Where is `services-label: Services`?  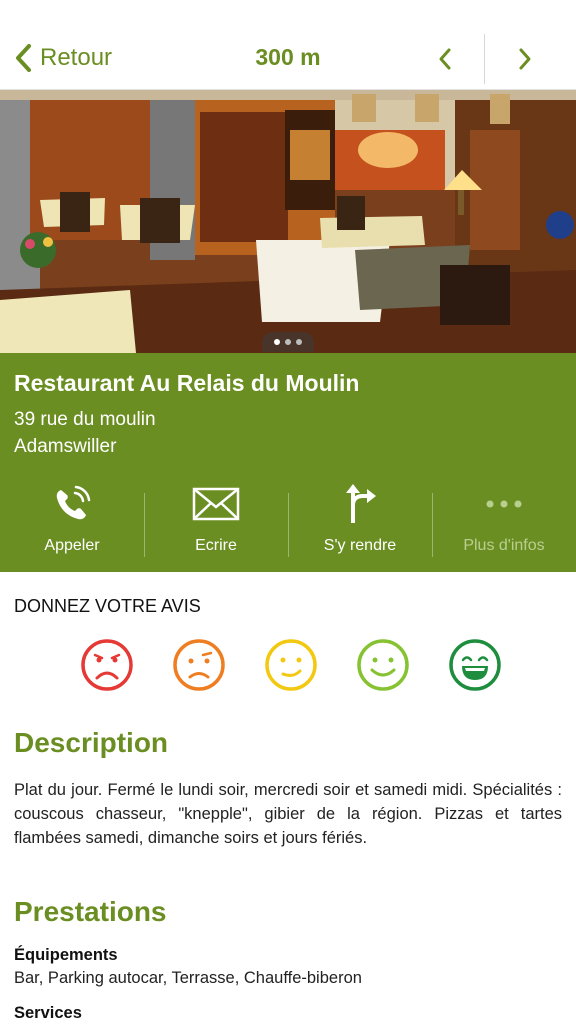 services-label: Services is located at coordinates (48, 1013).